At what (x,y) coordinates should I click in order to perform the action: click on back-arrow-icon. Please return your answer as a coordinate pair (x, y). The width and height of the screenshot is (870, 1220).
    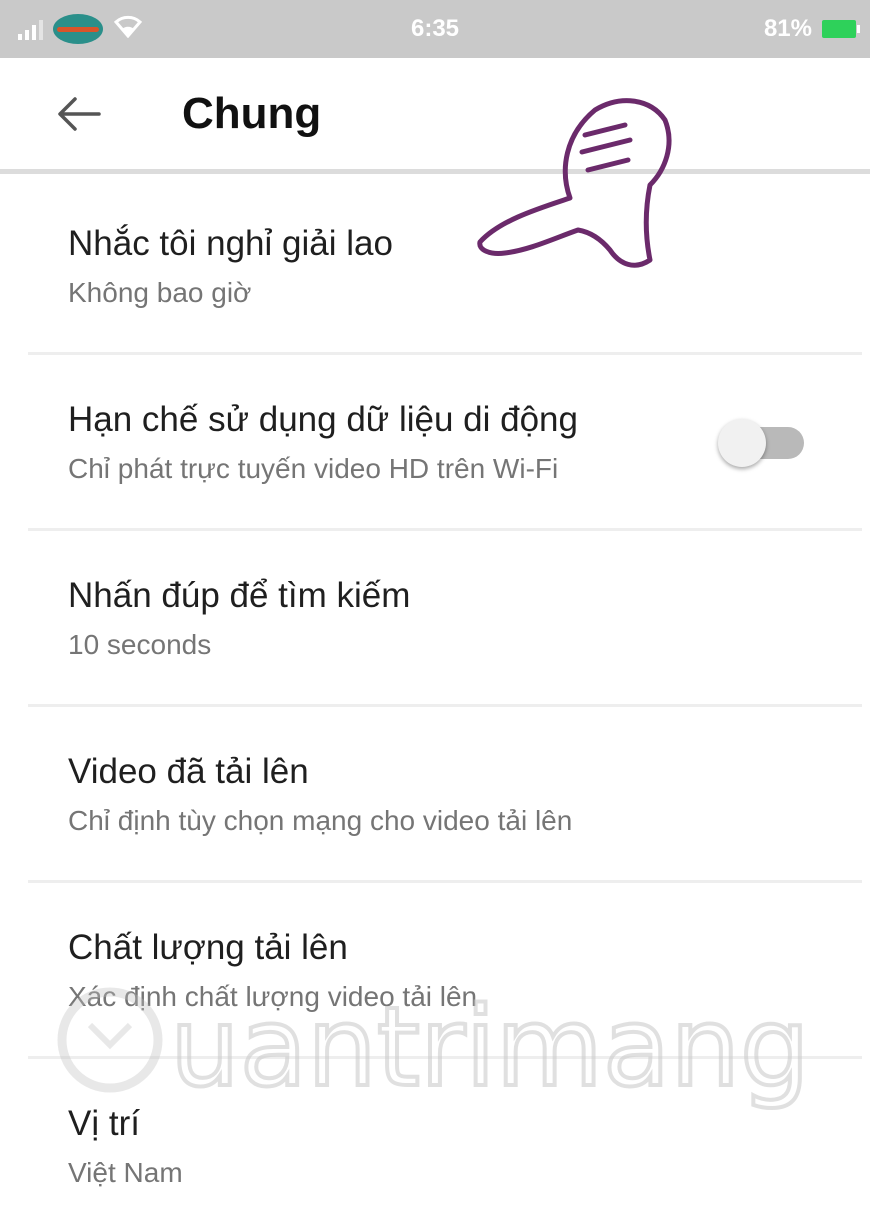
    Looking at the image, I should click on (79, 113).